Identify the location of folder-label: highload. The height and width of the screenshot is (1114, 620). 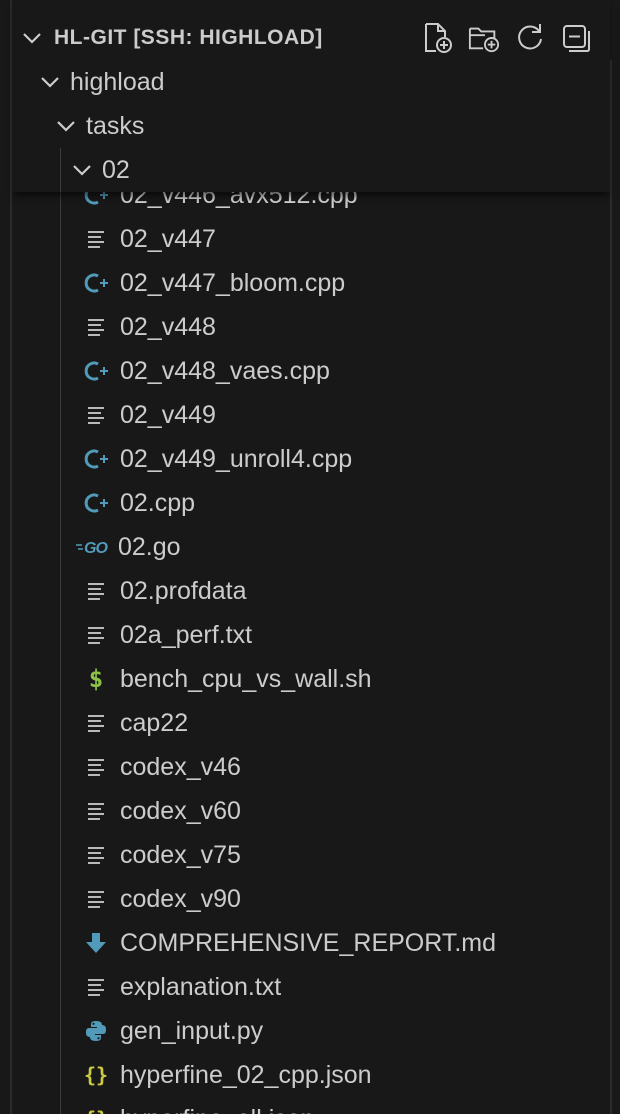
(117, 81).